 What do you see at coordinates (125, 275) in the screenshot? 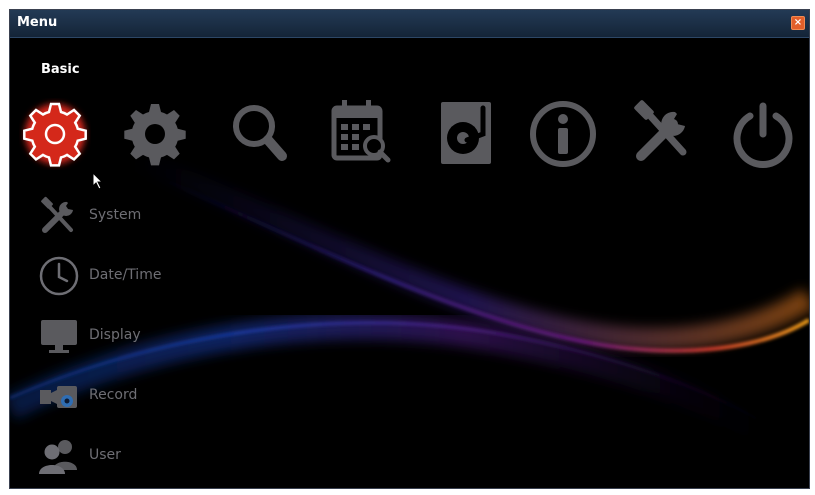
I see `side-menu-label: Date/Time` at bounding box center [125, 275].